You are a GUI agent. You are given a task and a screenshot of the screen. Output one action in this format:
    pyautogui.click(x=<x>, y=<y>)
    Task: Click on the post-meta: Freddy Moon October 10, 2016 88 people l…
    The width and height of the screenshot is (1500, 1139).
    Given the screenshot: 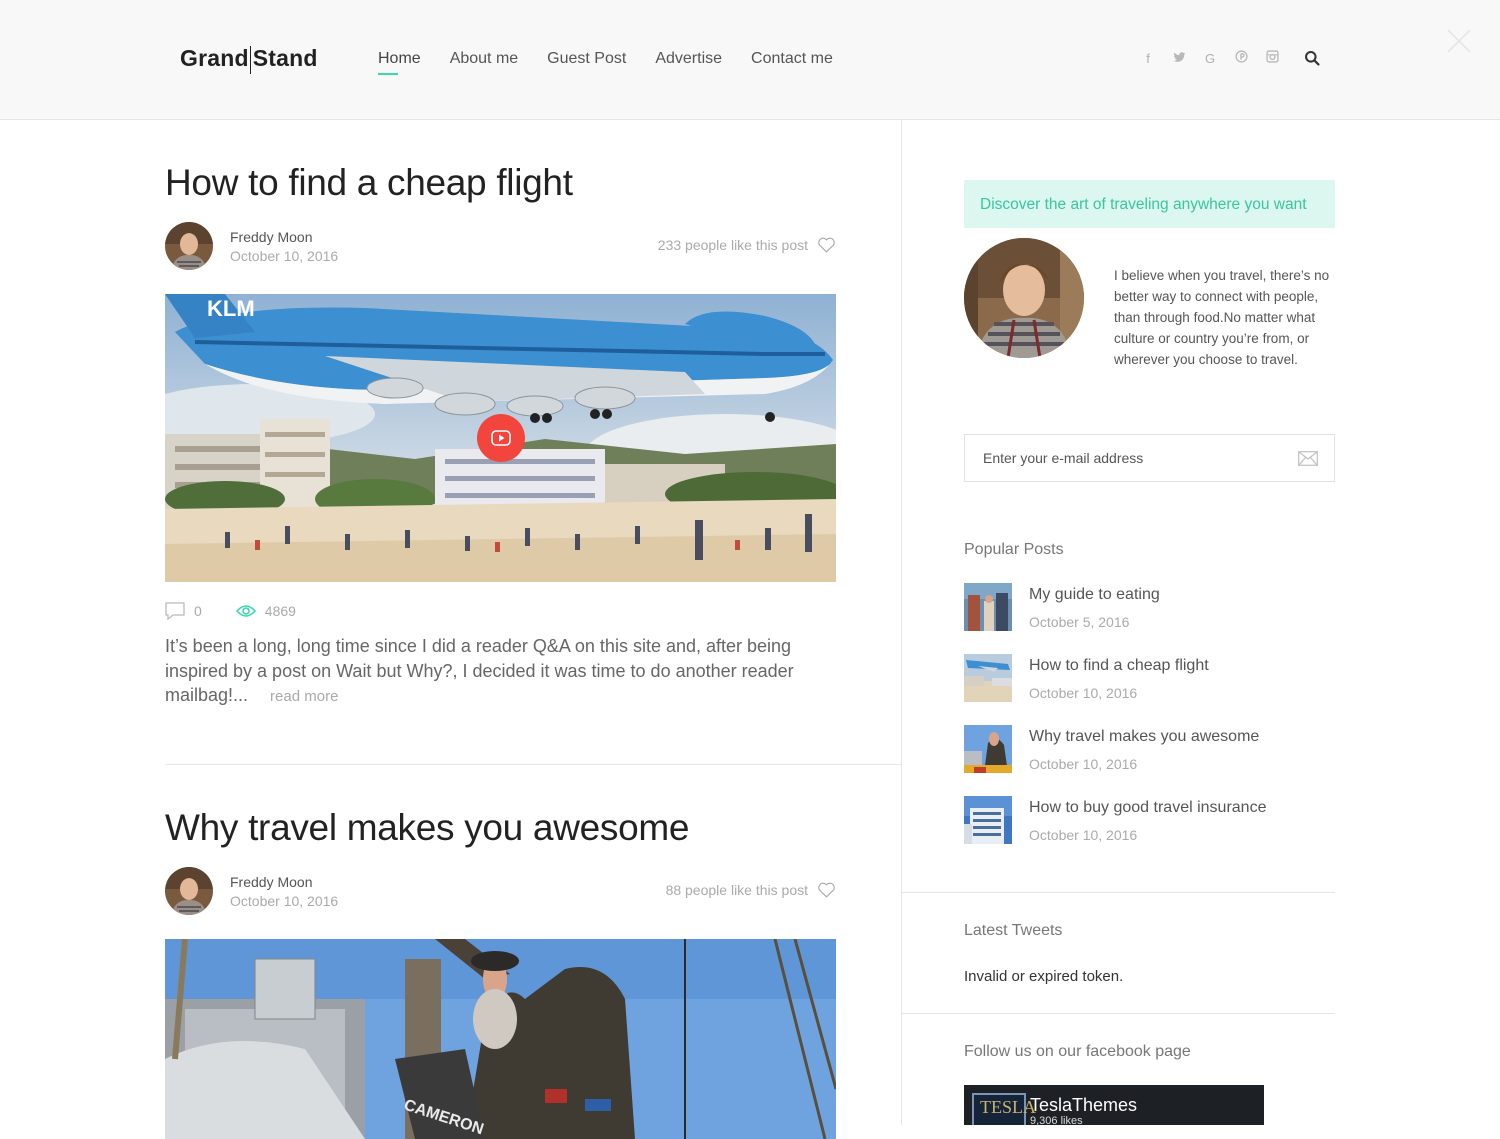 What is the action you would take?
    pyautogui.click(x=500, y=891)
    